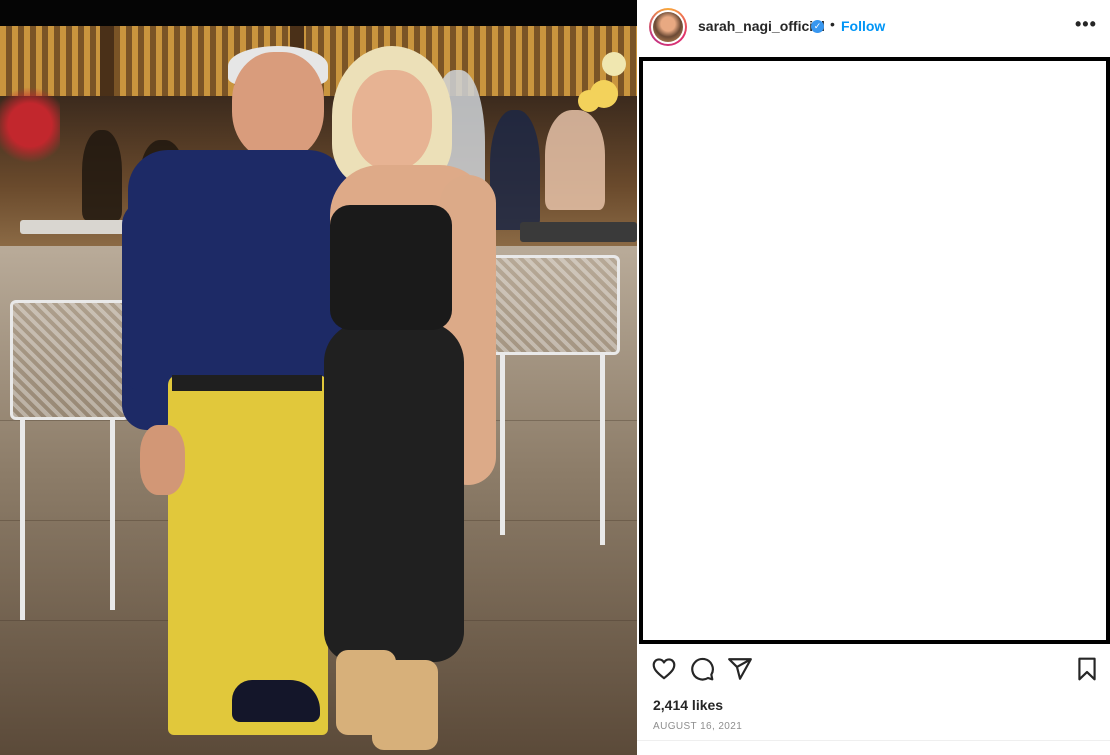  What do you see at coordinates (238, 270) in the screenshot?
I see `man-shirt` at bounding box center [238, 270].